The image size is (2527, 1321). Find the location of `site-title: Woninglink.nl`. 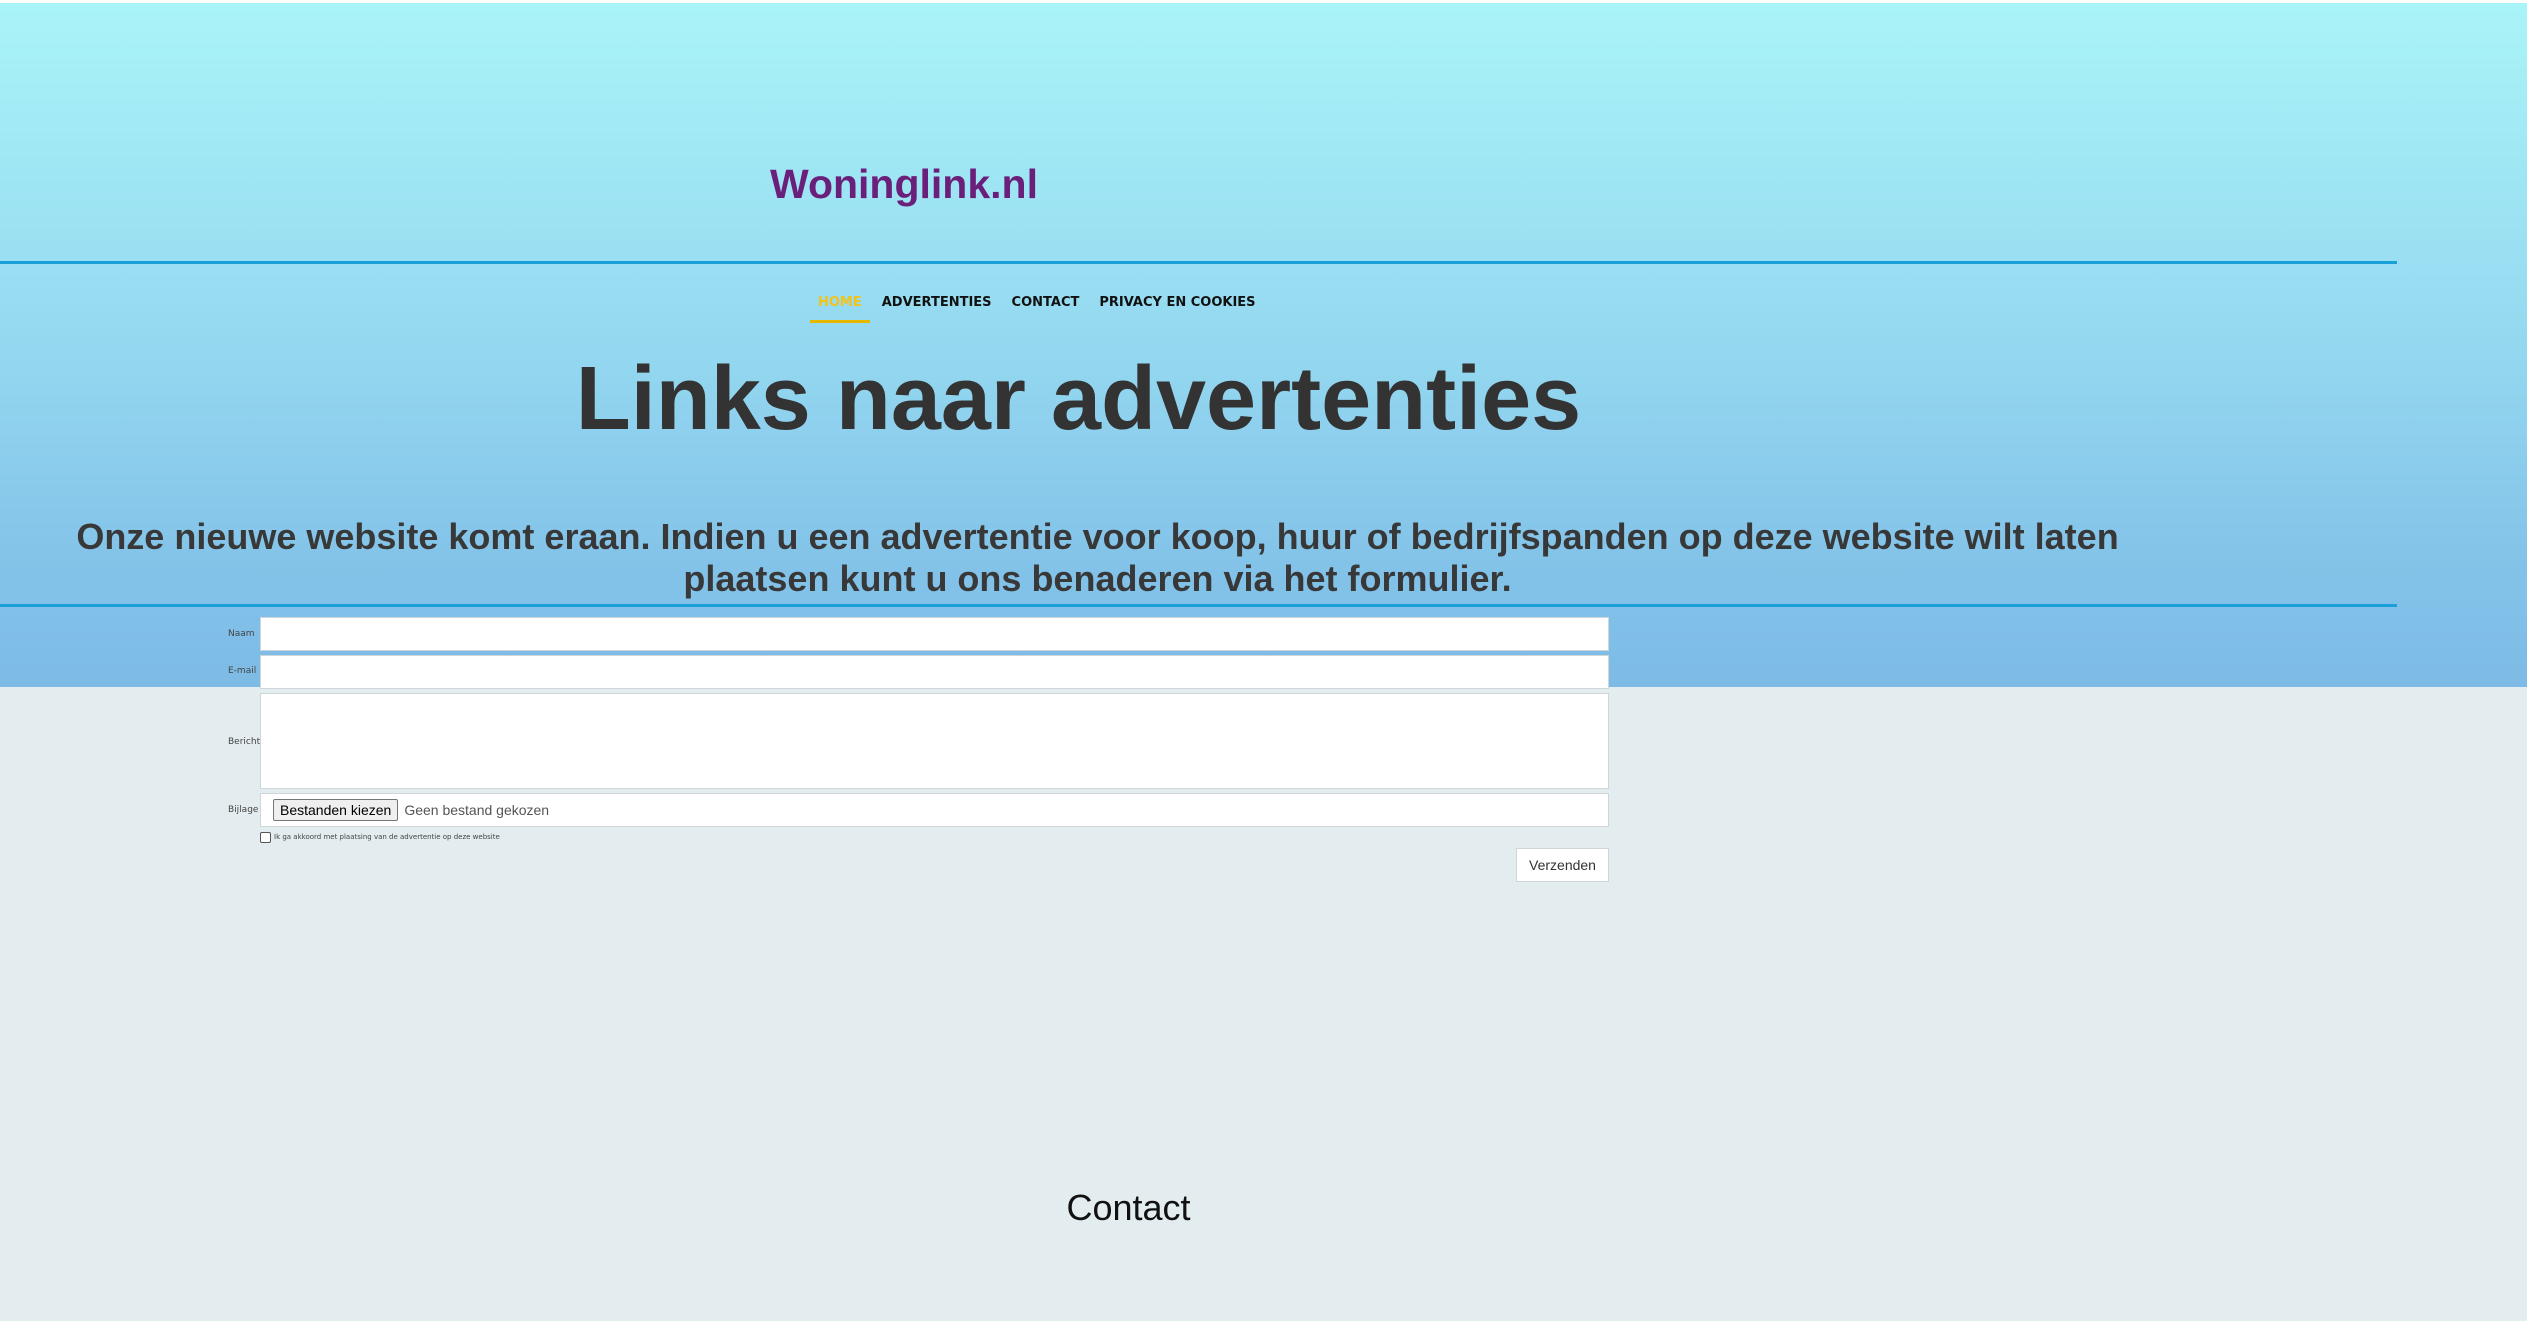

site-title: Woninglink.nl is located at coordinates (904, 184).